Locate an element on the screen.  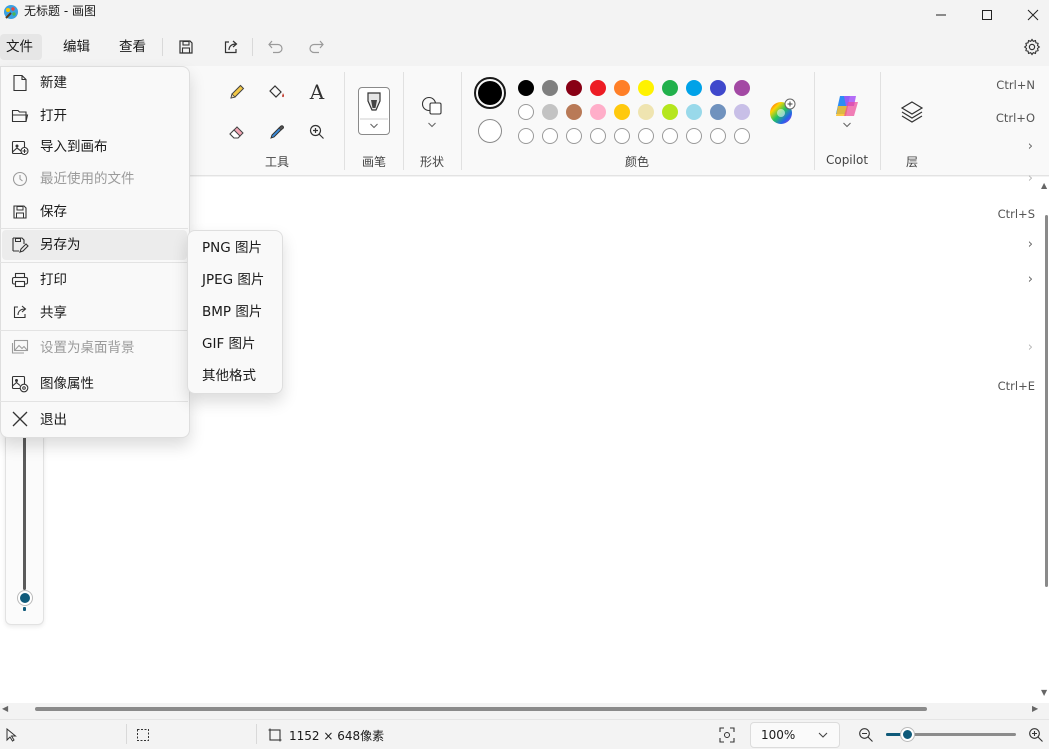
pencil-tool is located at coordinates (237, 92).